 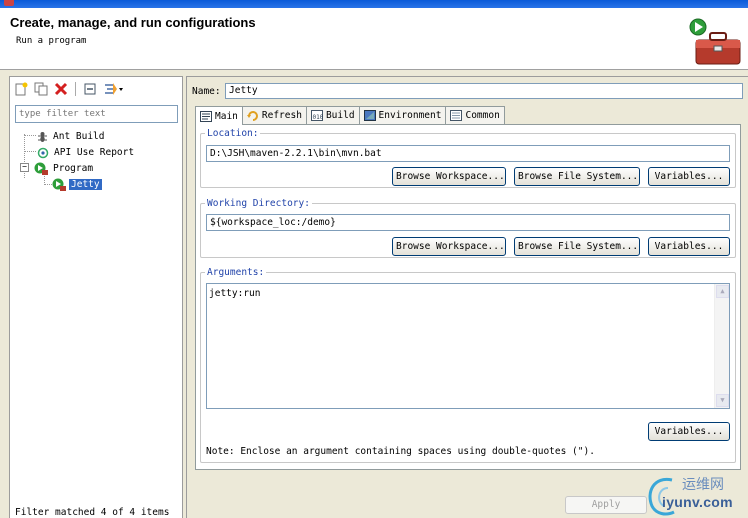 I want to click on delete-icon, so click(x=61, y=89).